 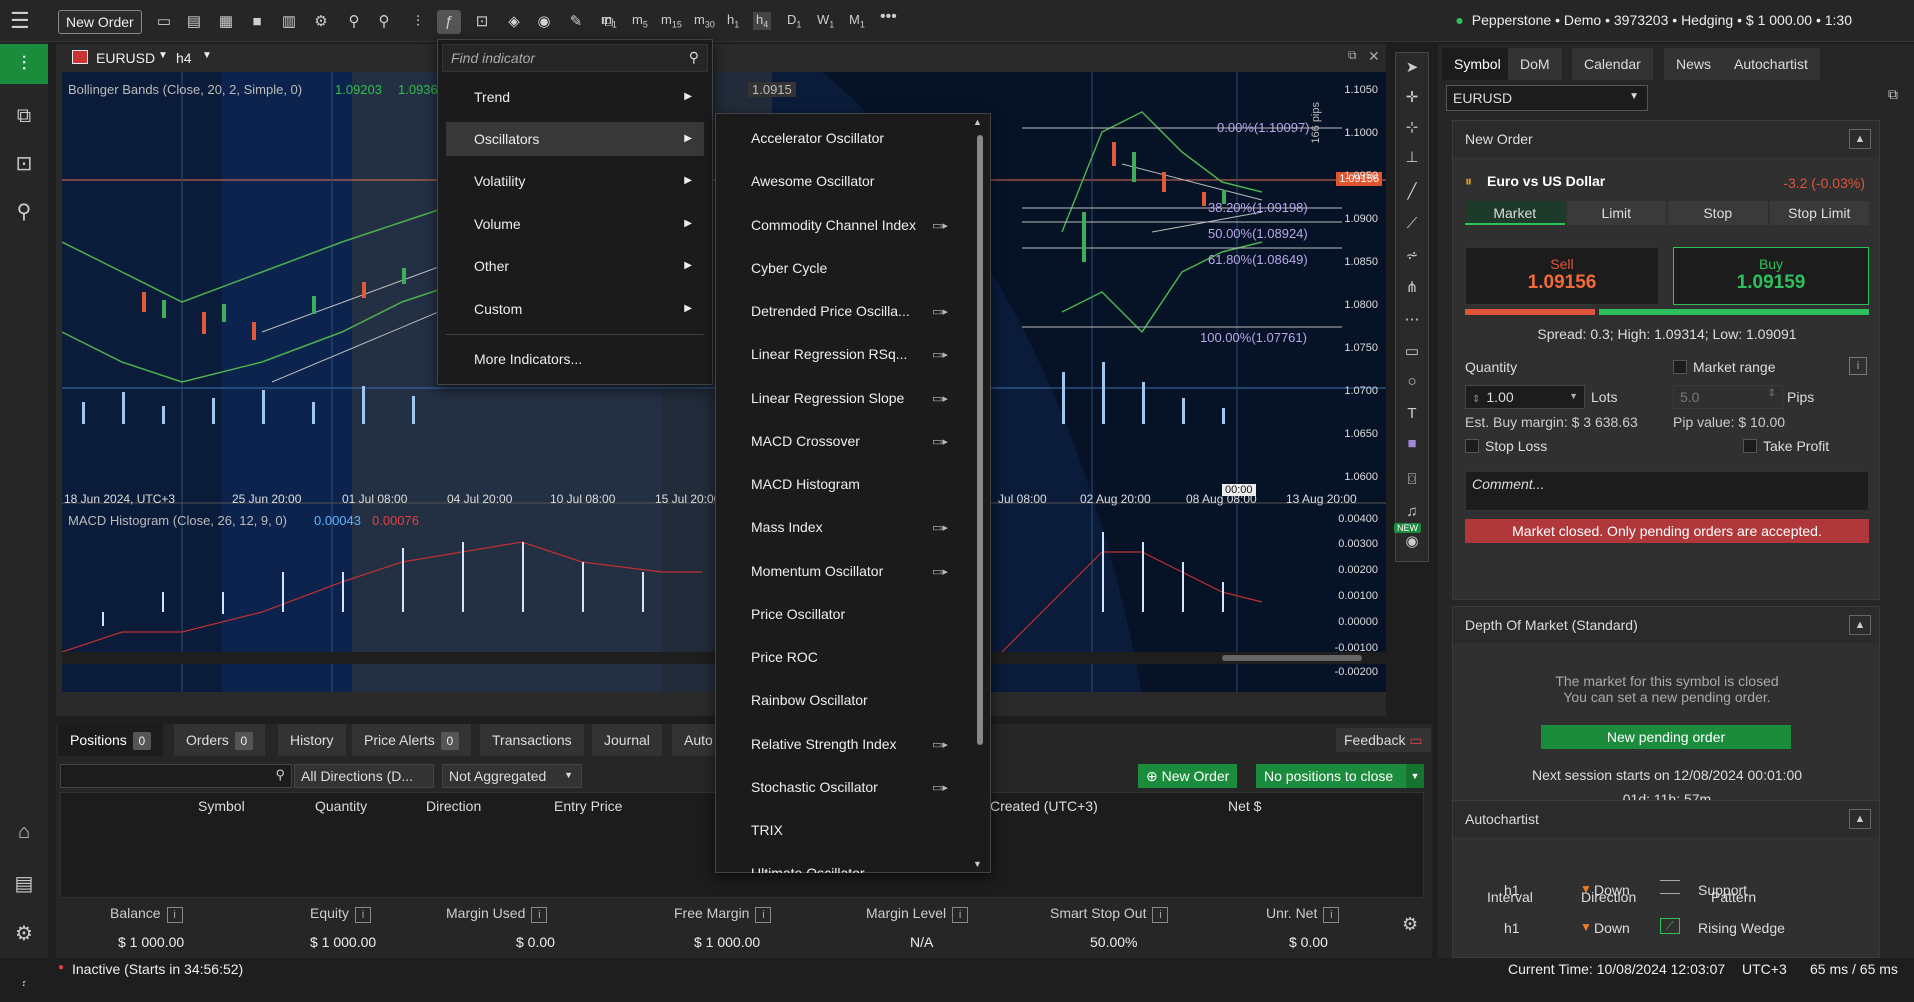 I want to click on tf-m15: m15, so click(x=671, y=21).